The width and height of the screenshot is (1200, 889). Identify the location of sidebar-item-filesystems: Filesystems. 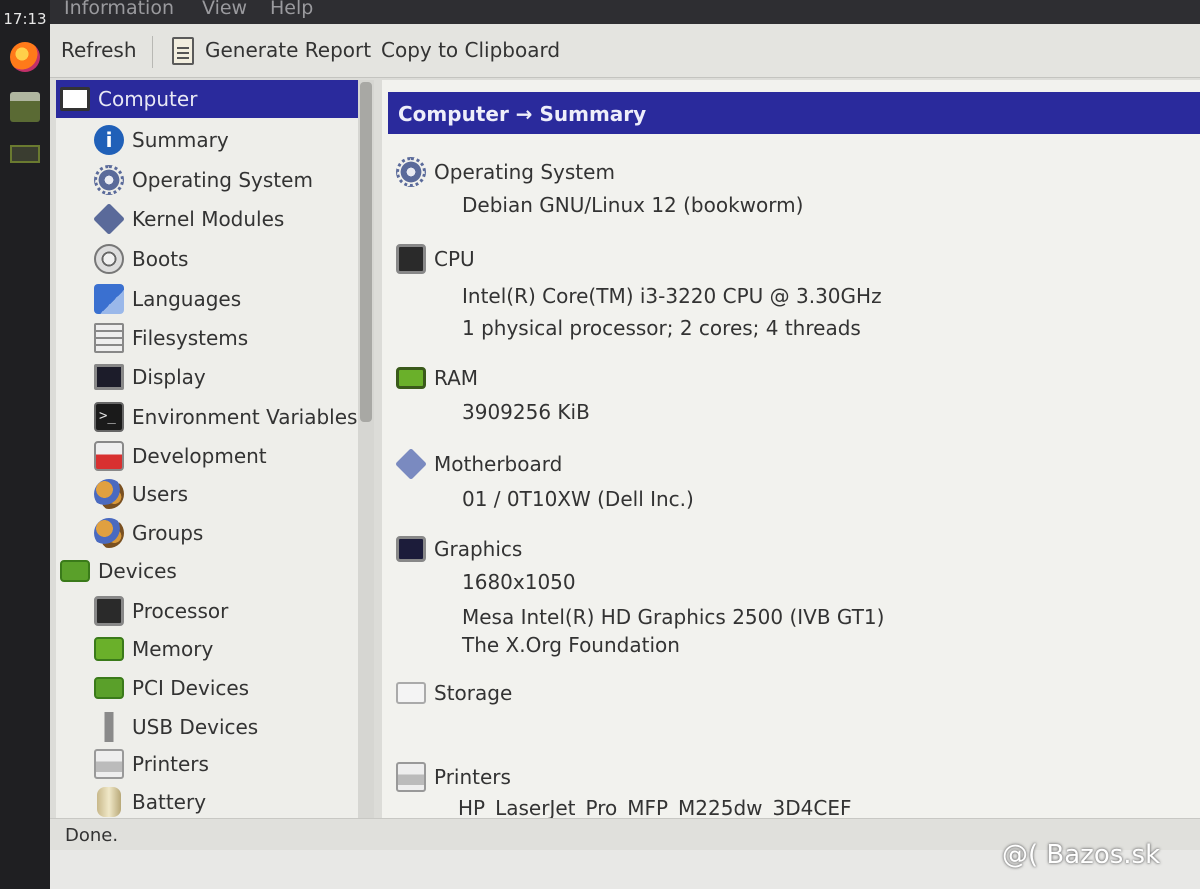
(171, 338).